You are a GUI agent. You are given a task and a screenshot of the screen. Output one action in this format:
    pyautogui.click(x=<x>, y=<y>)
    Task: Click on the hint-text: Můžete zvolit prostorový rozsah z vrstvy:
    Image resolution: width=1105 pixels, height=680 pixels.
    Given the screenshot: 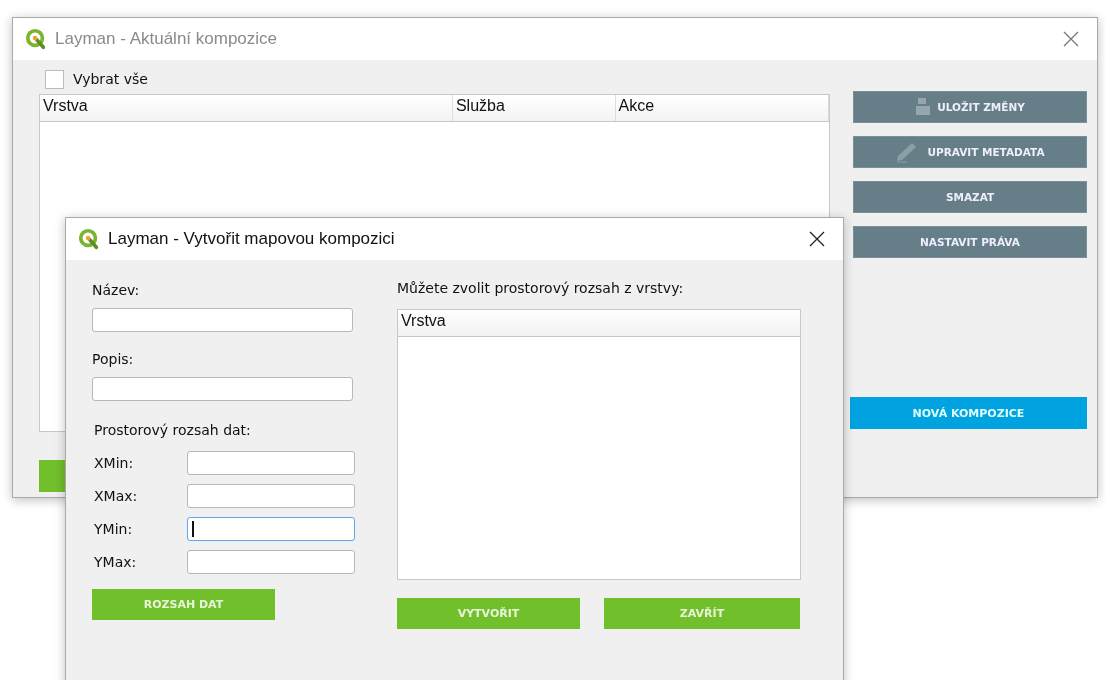 What is the action you would take?
    pyautogui.click(x=541, y=288)
    